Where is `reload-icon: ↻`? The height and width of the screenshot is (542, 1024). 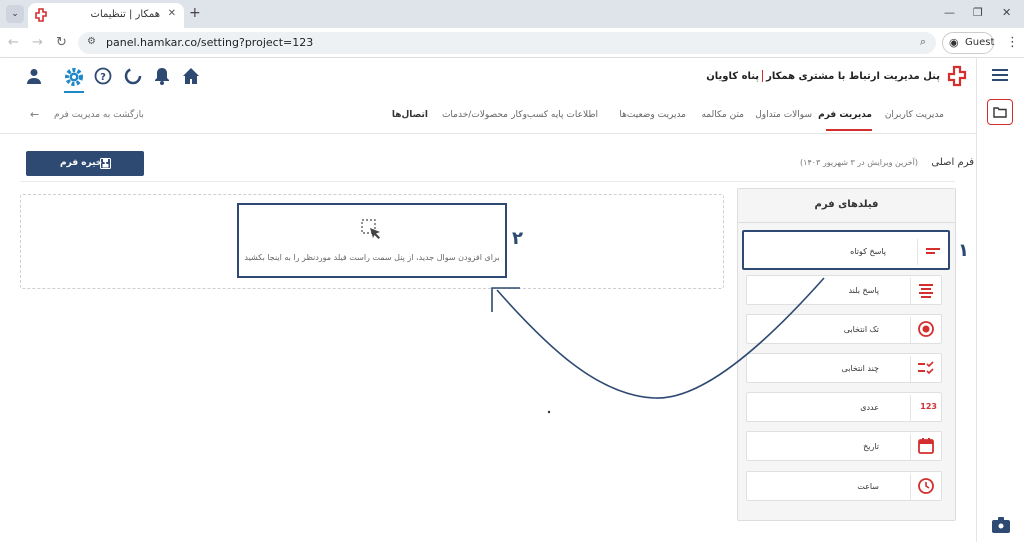
reload-icon: ↻ is located at coordinates (61, 42).